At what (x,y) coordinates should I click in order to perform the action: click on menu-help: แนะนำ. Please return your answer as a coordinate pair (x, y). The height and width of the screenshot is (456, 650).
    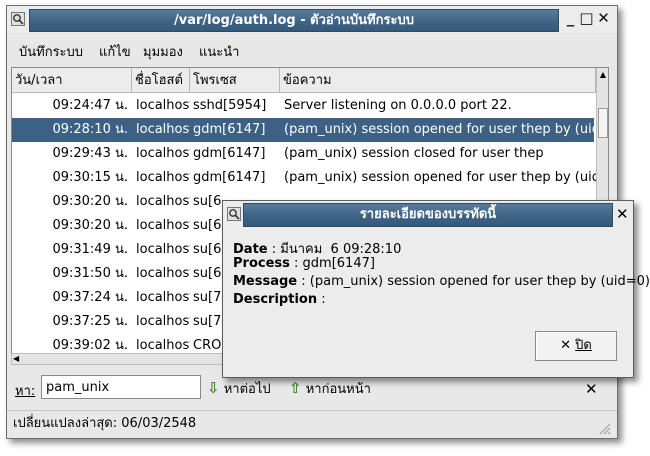
    Looking at the image, I should click on (219, 51).